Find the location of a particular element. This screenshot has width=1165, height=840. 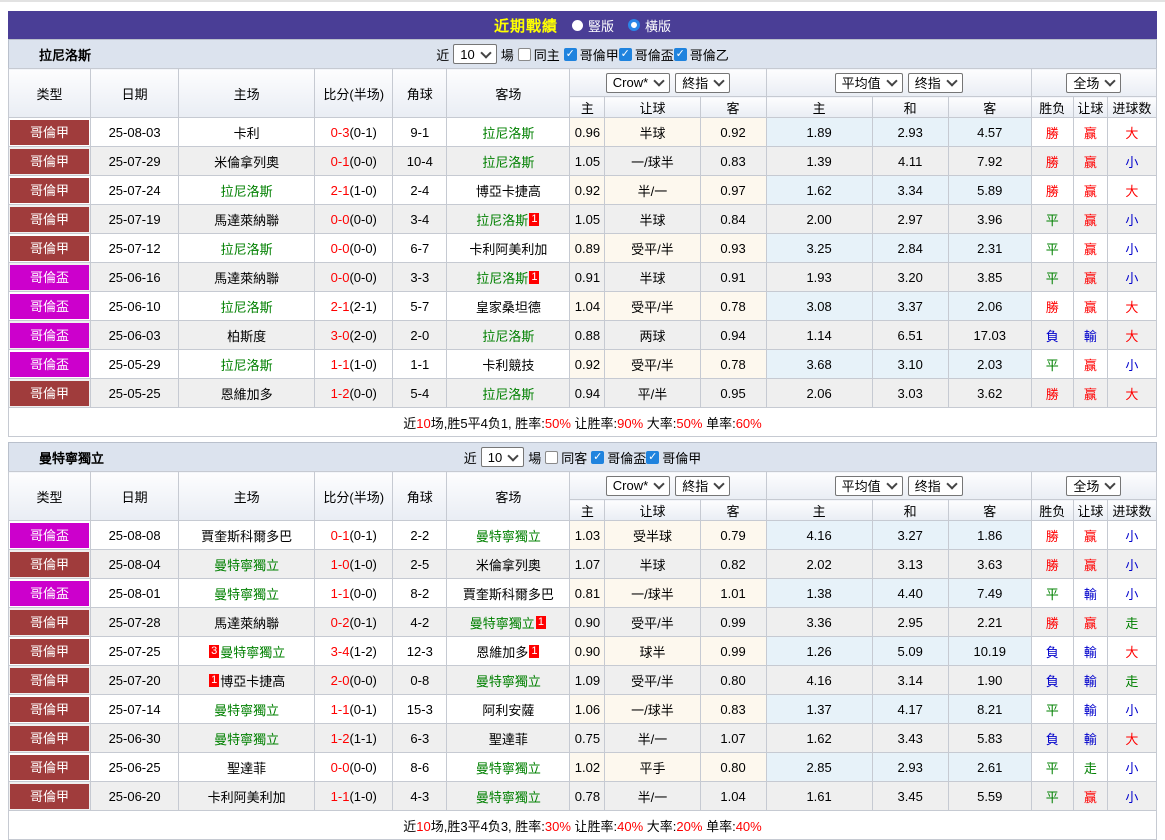

team-name: 阿利安薩 is located at coordinates (508, 710).